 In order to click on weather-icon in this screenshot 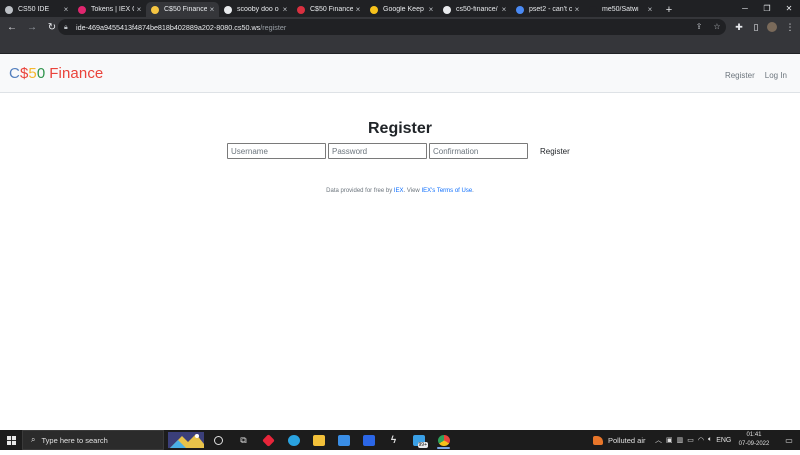, I will do `click(598, 440)`.